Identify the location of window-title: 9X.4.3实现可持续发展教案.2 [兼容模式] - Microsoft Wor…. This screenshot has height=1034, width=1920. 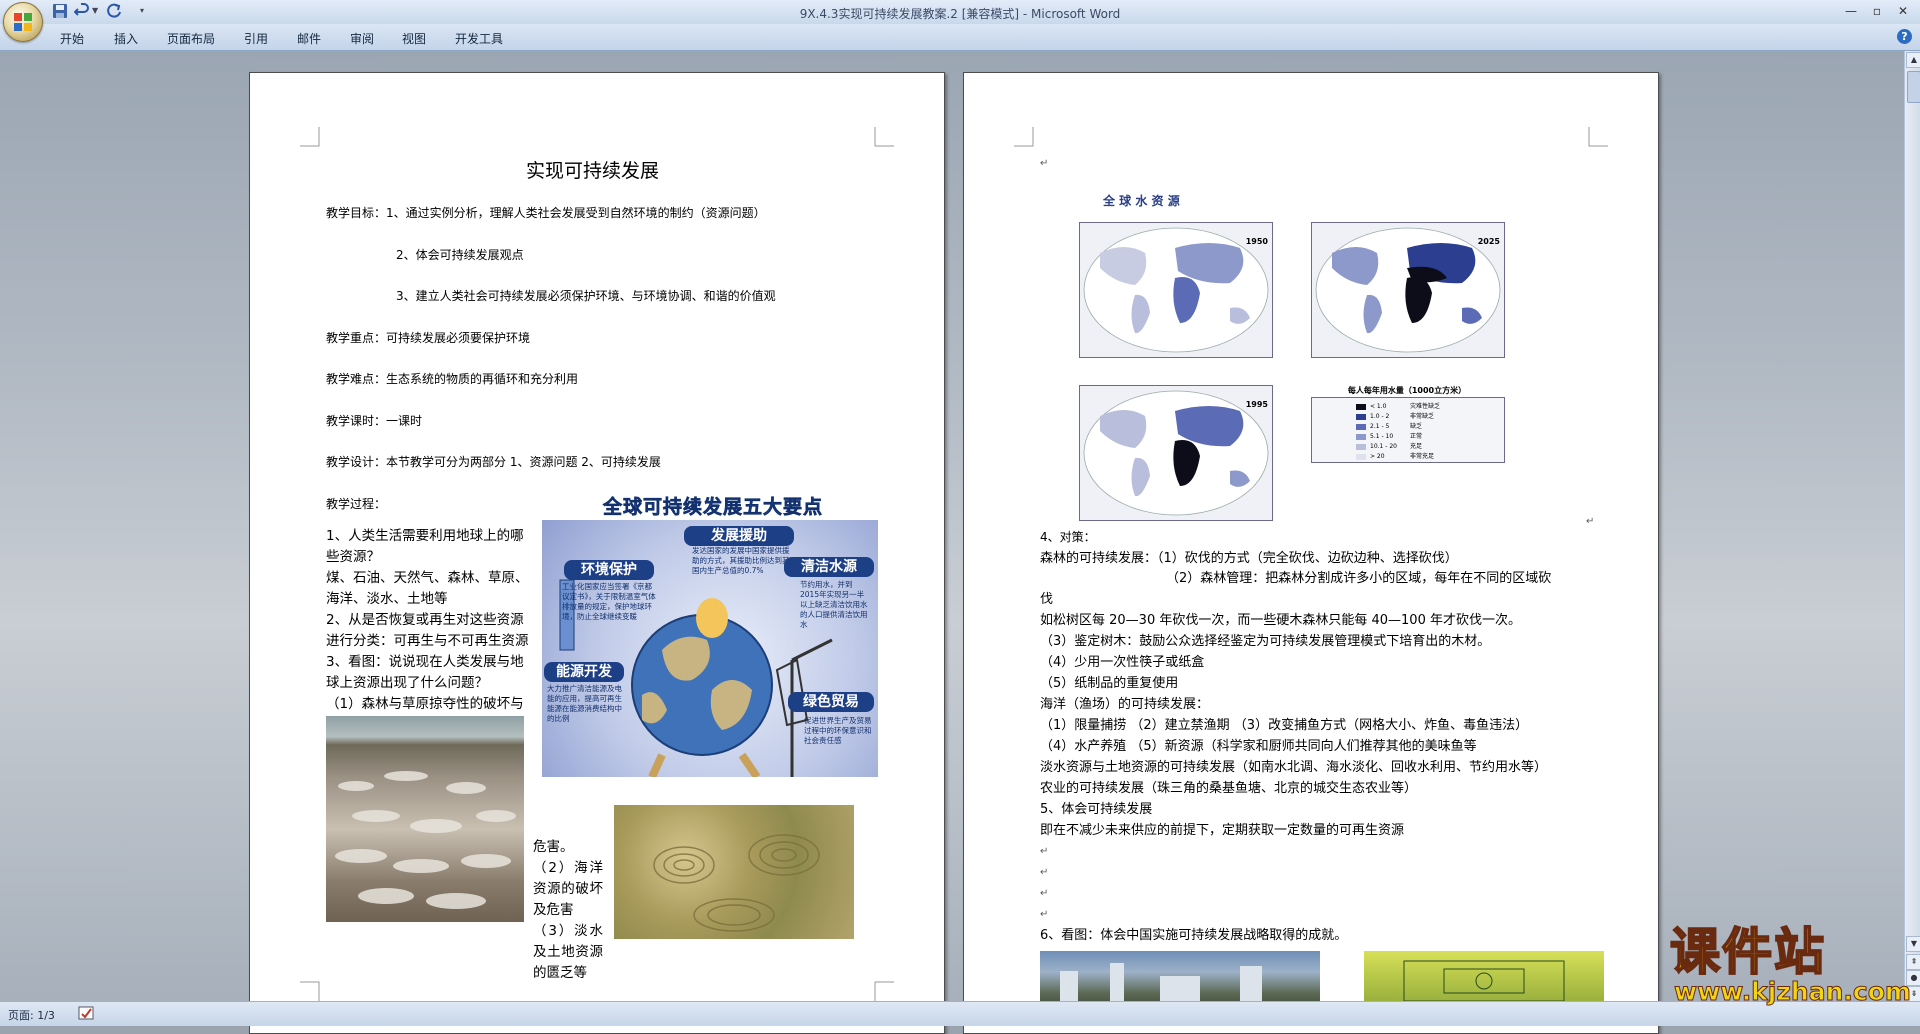
(960, 14).